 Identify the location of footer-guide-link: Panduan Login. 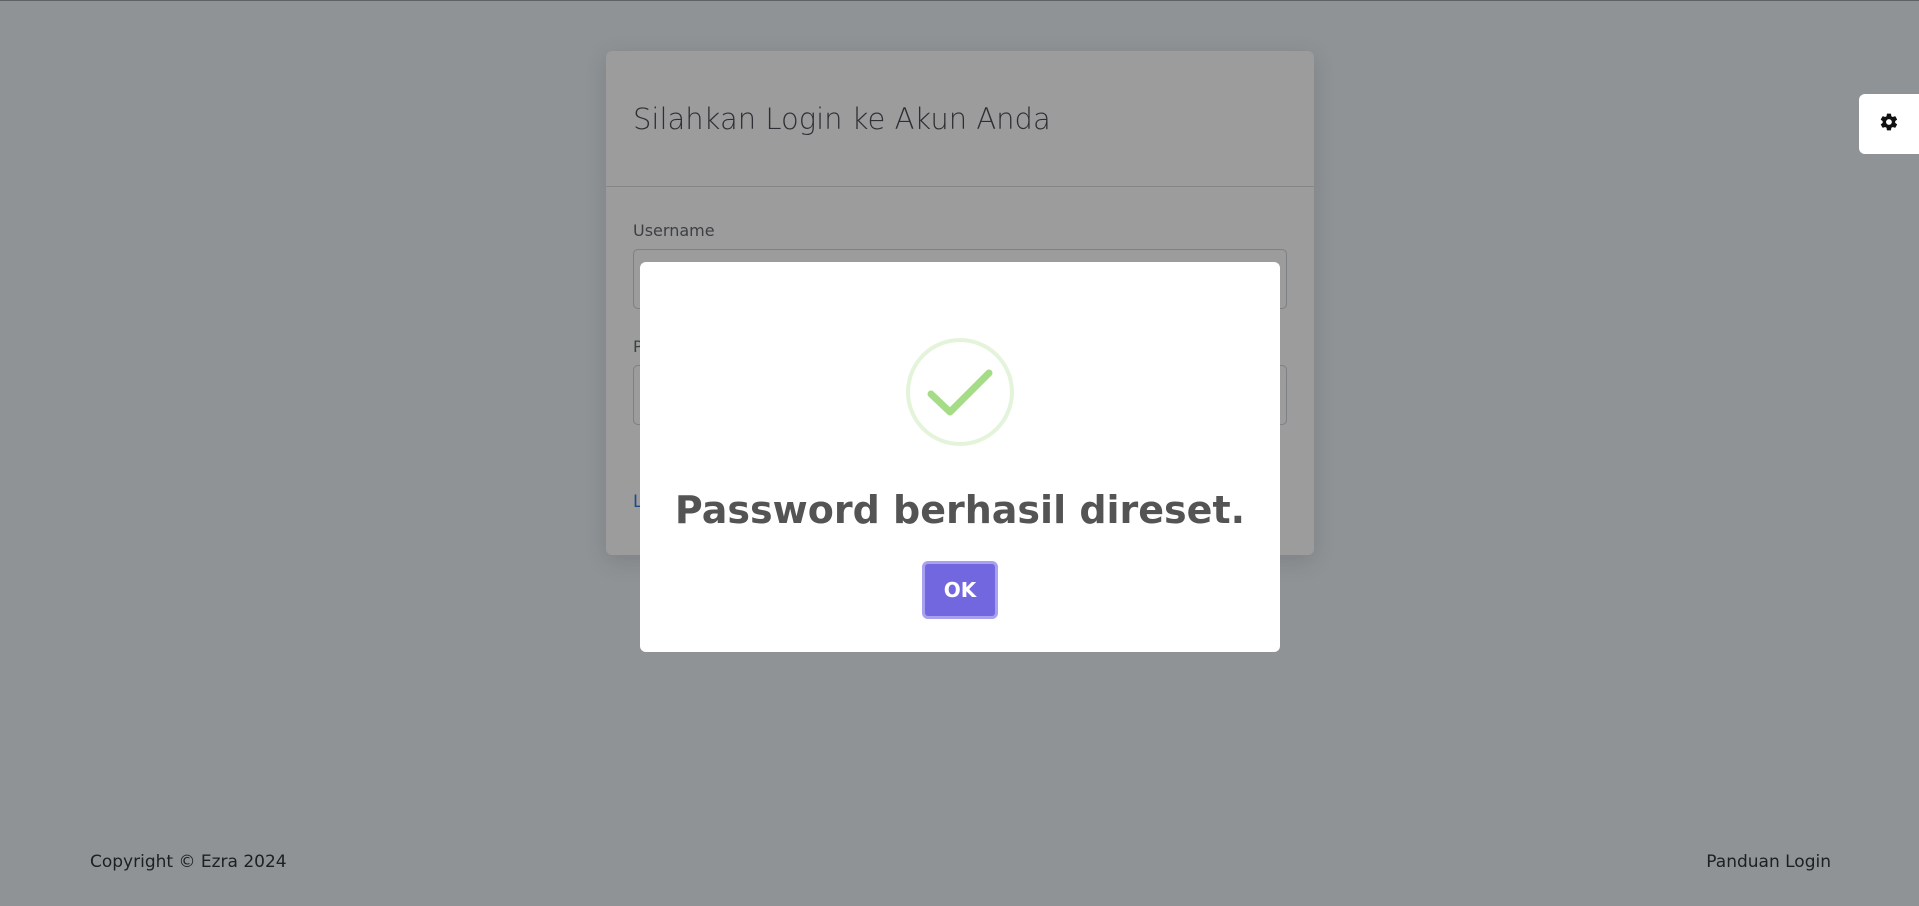
(1768, 862).